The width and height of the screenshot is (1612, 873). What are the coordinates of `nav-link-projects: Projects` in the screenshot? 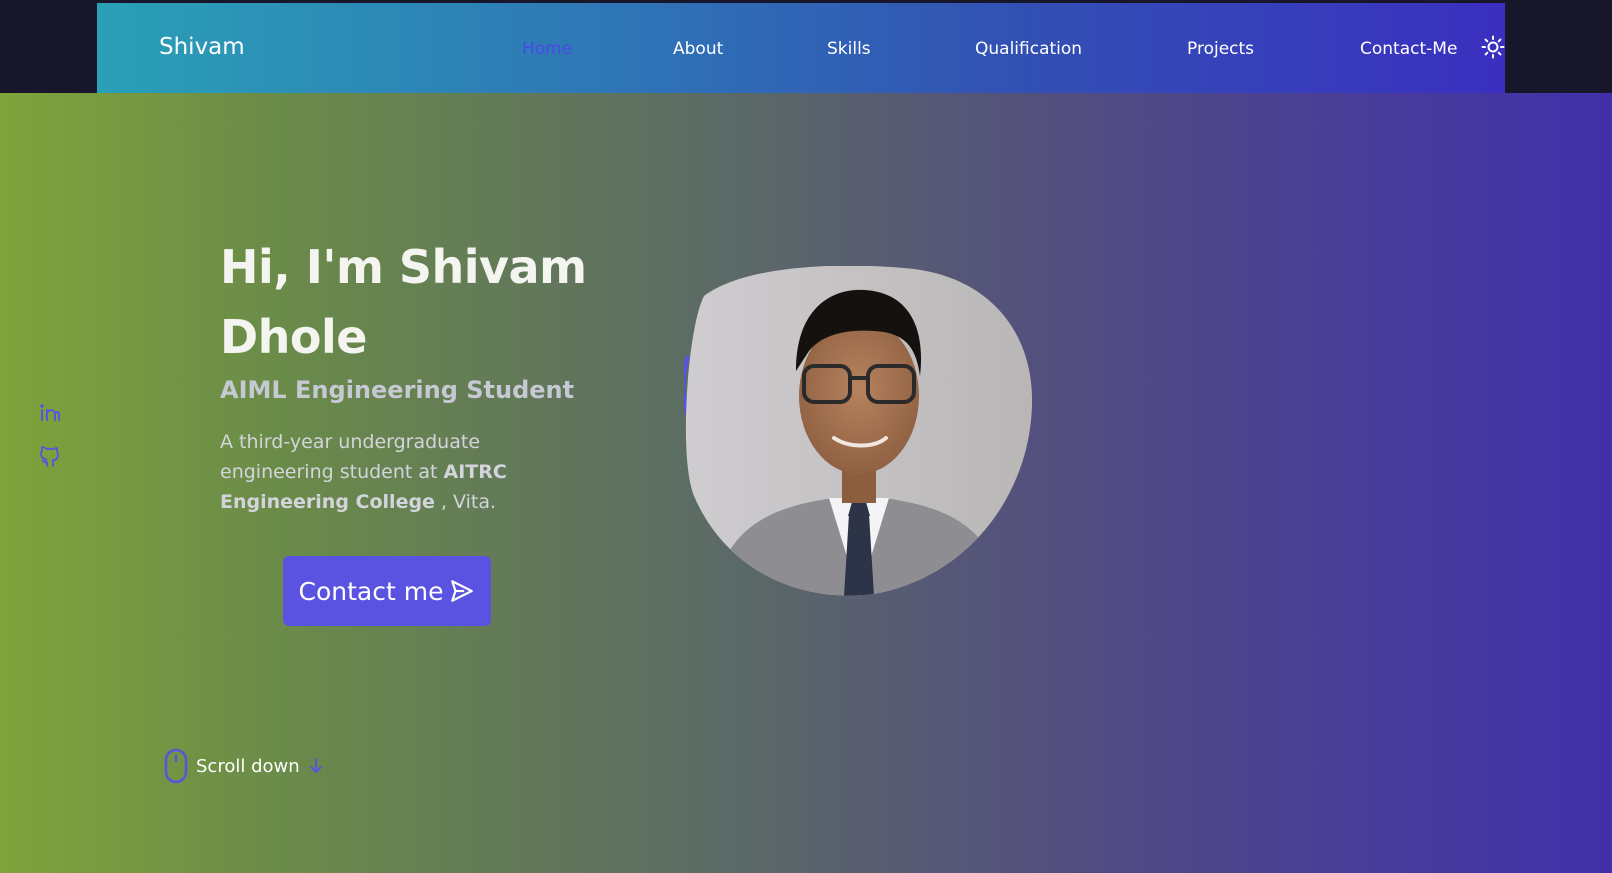 It's located at (1220, 49).